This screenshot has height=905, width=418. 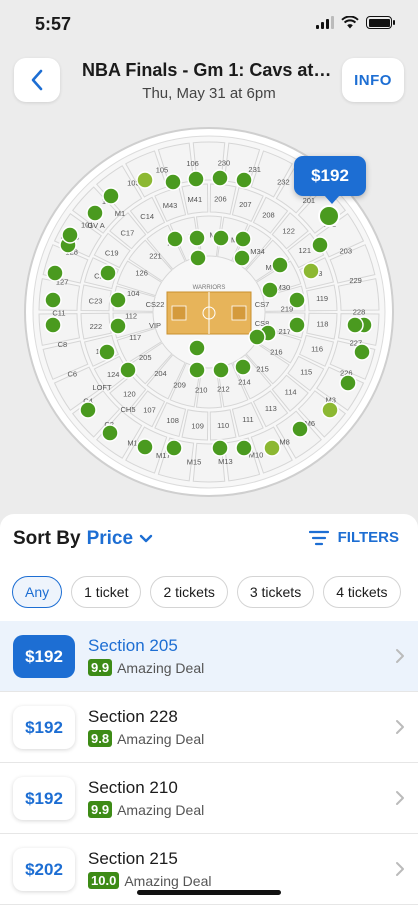 I want to click on filters-button: FILTERS, so click(x=353, y=537).